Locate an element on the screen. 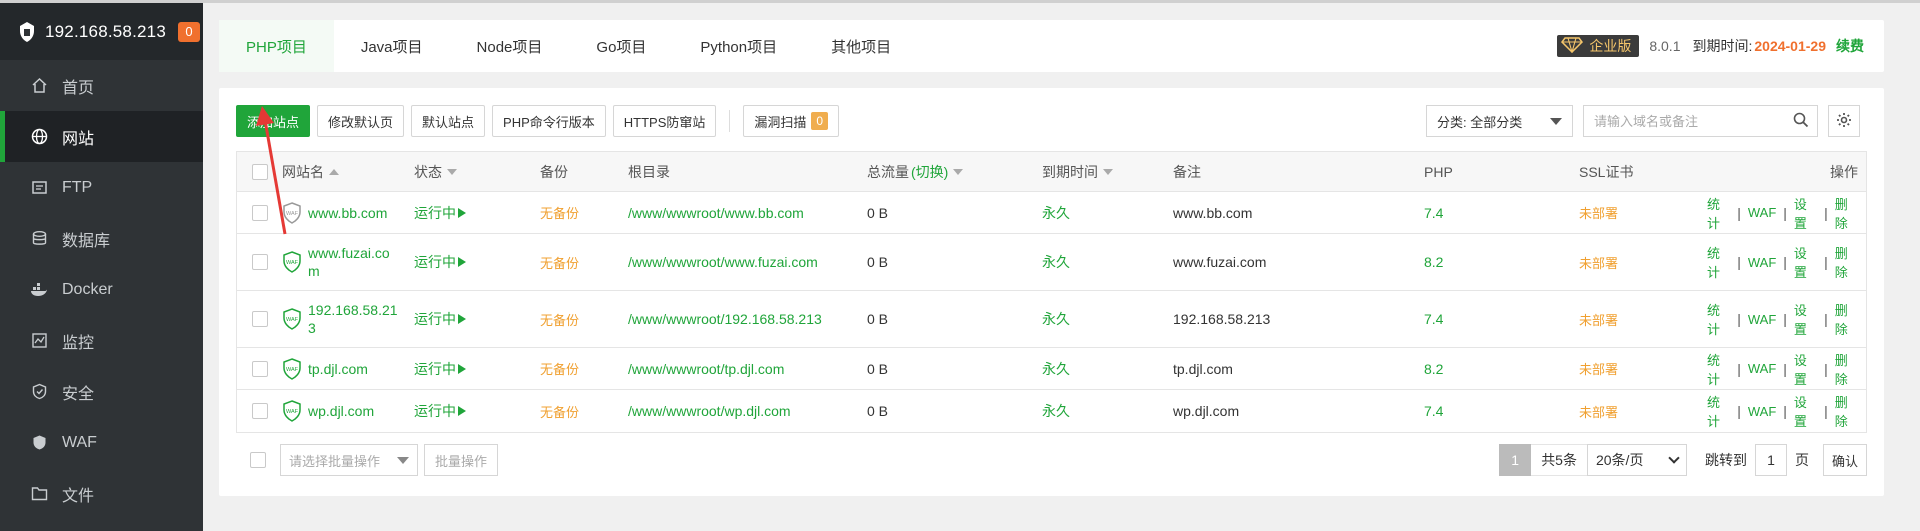  modify-default-page-button: 修改默认页 is located at coordinates (361, 121).